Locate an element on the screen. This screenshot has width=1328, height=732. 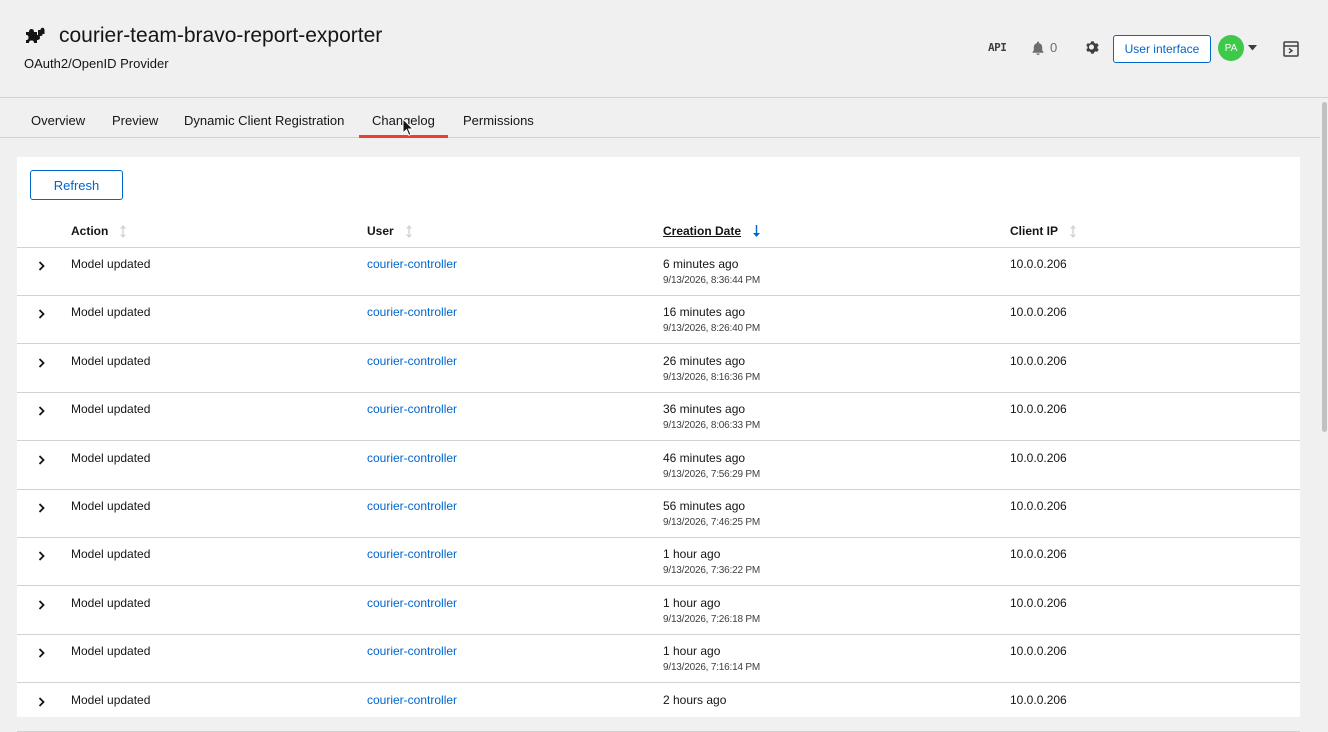
row-timestamp: 9/13/2026, 8:26:40 PM is located at coordinates (711, 329).